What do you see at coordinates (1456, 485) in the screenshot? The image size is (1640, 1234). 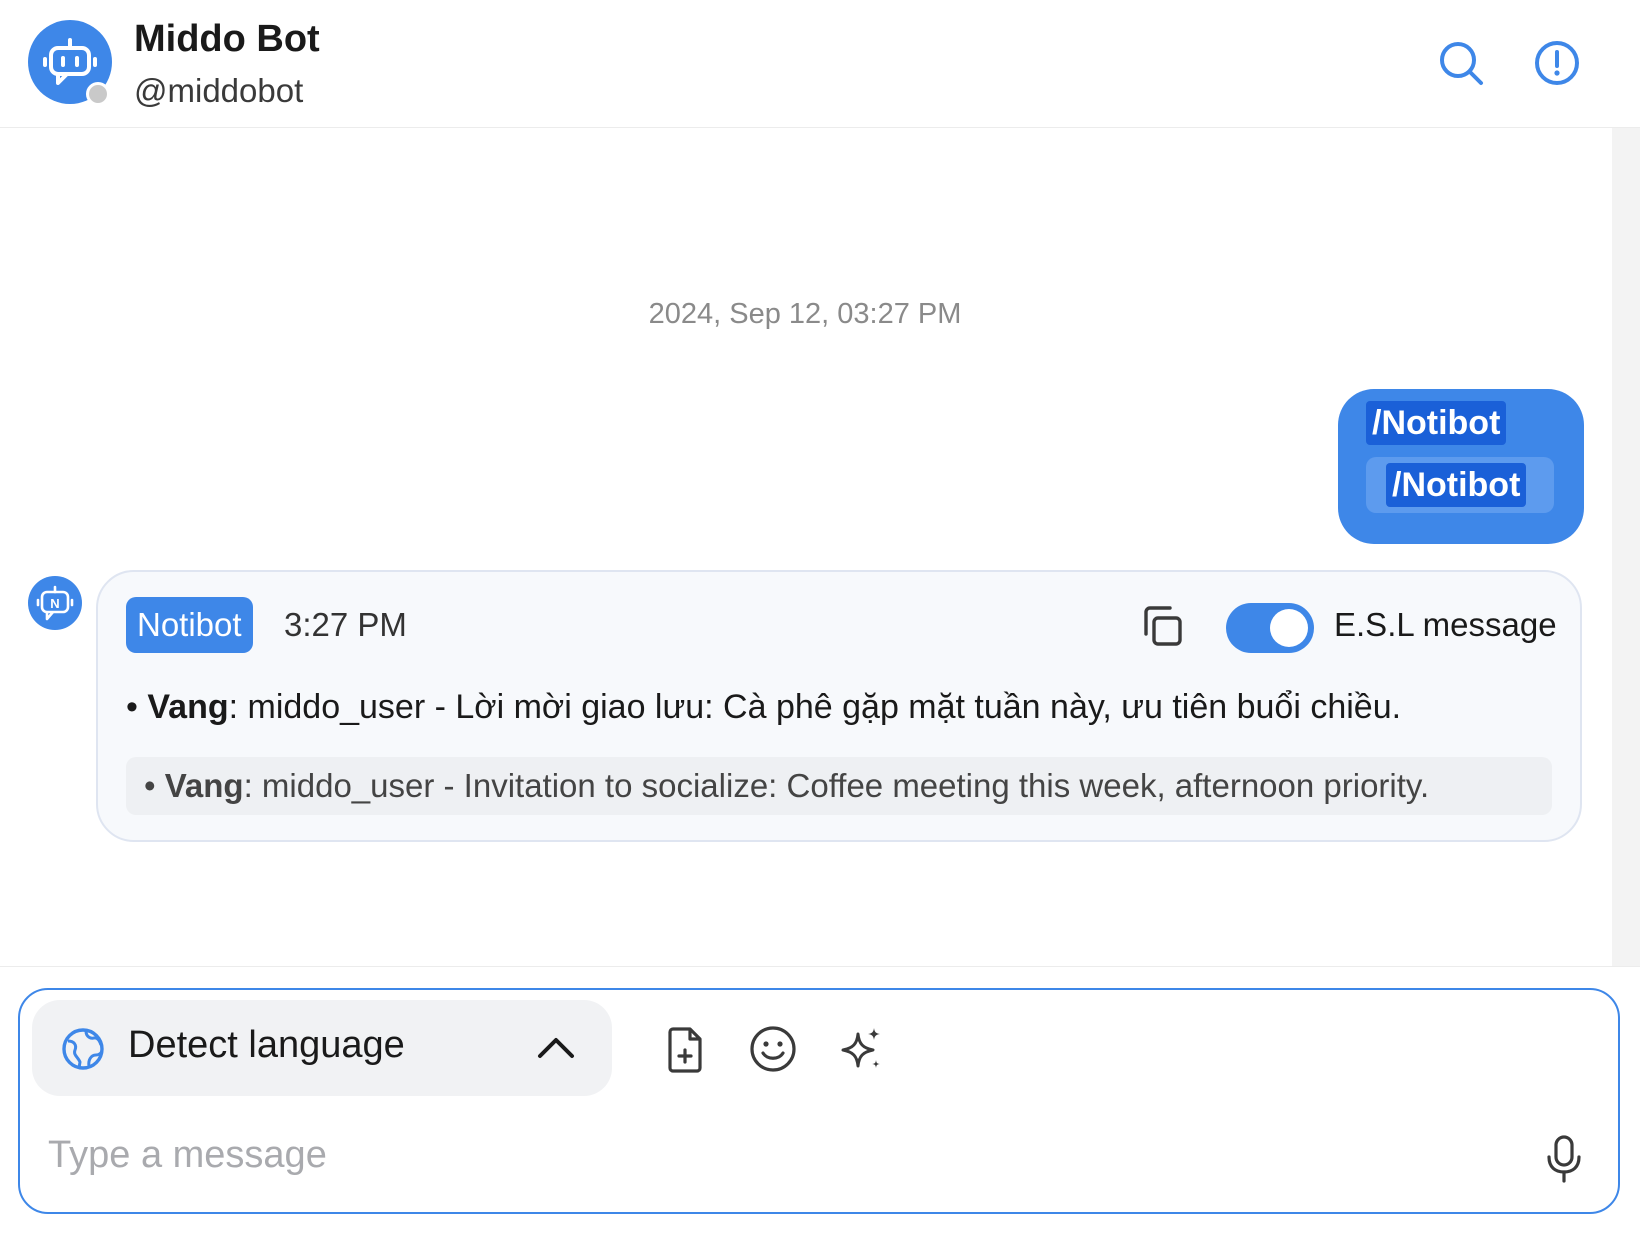 I see `user-command-translation: /Notibot` at bounding box center [1456, 485].